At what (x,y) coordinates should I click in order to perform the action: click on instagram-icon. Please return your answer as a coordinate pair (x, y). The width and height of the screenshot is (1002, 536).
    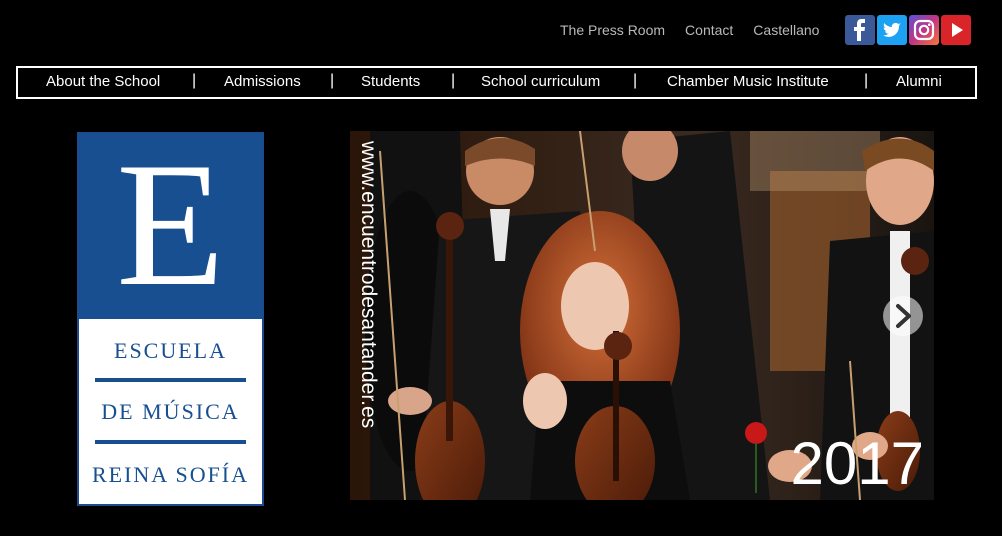
    Looking at the image, I should click on (924, 30).